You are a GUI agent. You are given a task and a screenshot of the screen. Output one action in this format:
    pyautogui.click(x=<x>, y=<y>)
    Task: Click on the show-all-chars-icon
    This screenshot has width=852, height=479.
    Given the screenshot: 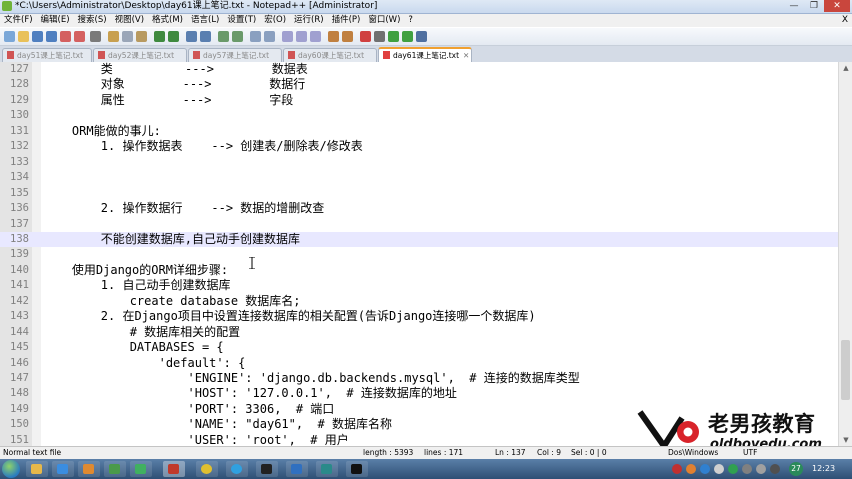 What is the action you would take?
    pyautogui.click(x=301, y=36)
    